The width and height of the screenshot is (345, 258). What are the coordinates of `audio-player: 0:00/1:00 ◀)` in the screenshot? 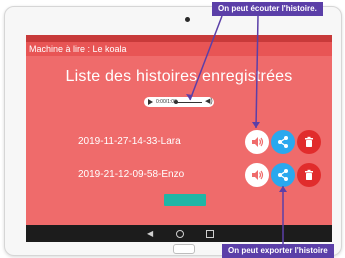 It's located at (179, 102).